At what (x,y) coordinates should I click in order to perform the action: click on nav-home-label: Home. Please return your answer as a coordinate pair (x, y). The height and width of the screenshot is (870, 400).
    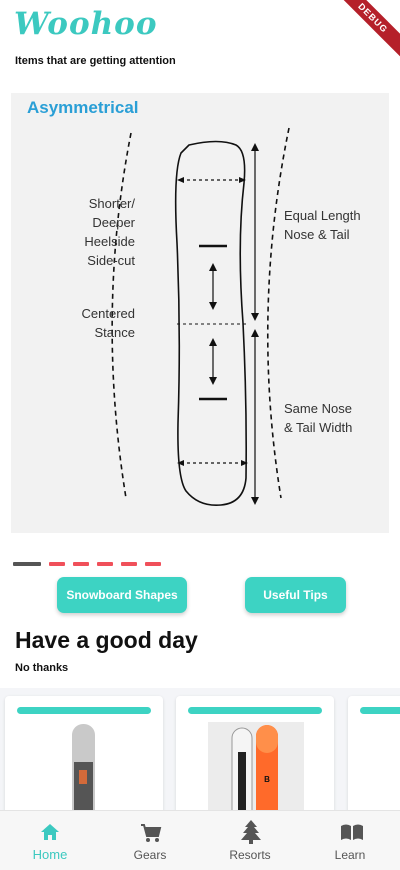
    Looking at the image, I should click on (50, 854).